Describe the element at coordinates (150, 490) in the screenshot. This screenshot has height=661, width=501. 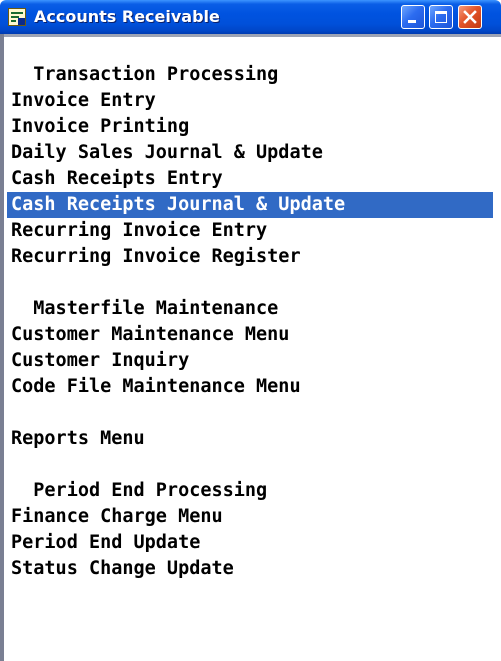
I see `heading-period-end-processing: Period End Processing` at that location.